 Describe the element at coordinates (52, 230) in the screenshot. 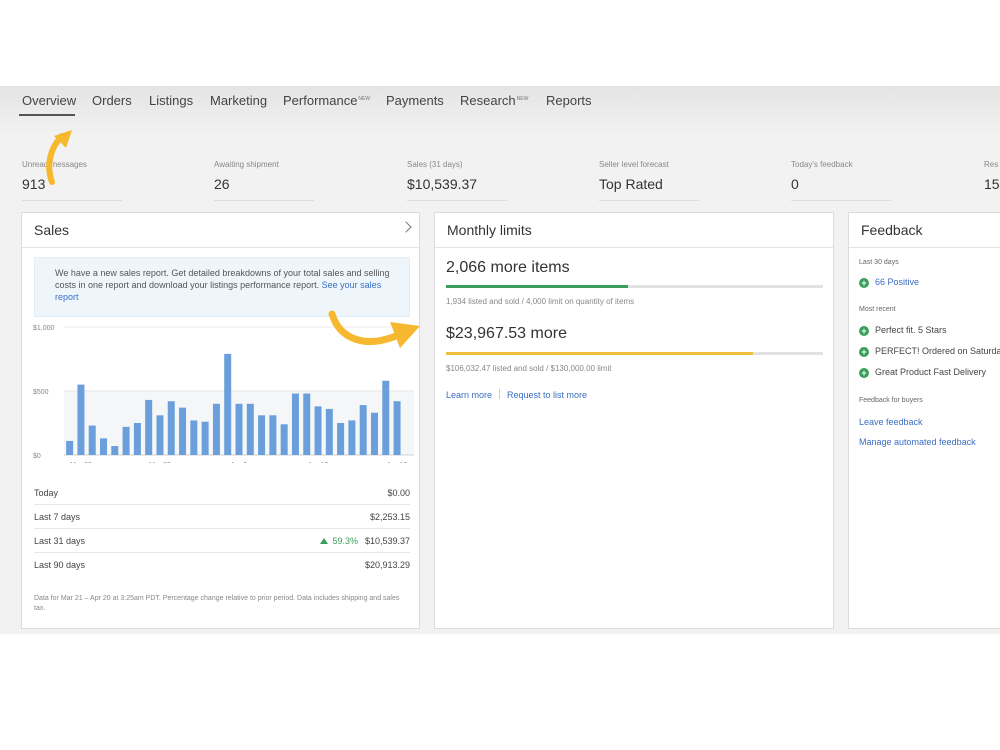

I see `card-title: Sales` at that location.